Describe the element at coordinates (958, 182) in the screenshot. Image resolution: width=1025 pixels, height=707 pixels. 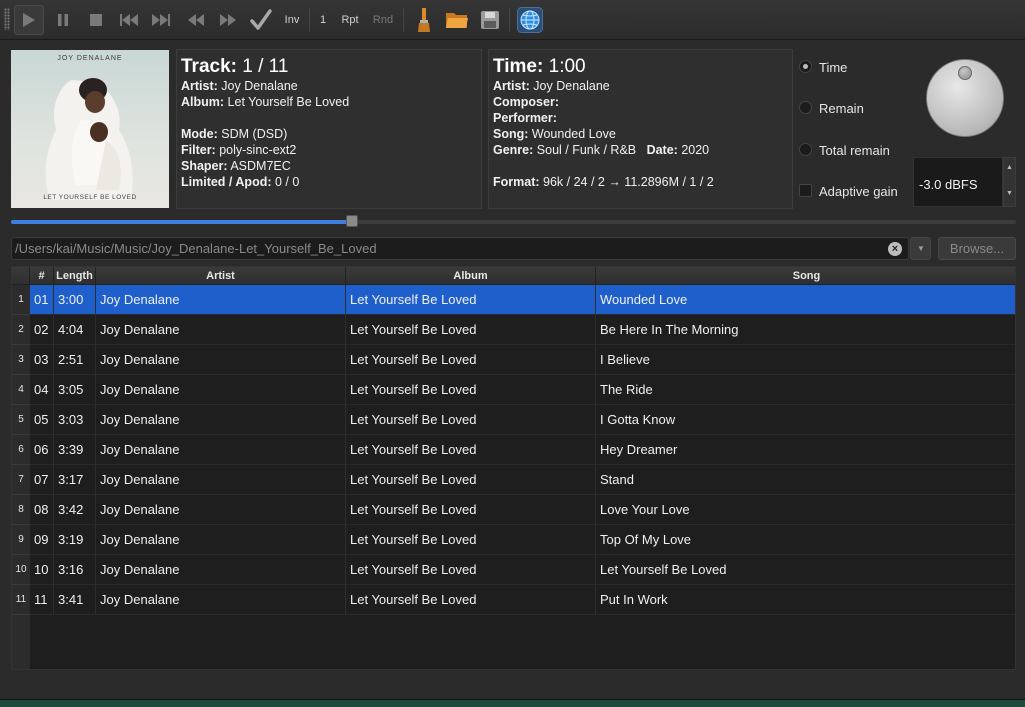
I see `volume-value-field: -3.0 dBFS` at that location.